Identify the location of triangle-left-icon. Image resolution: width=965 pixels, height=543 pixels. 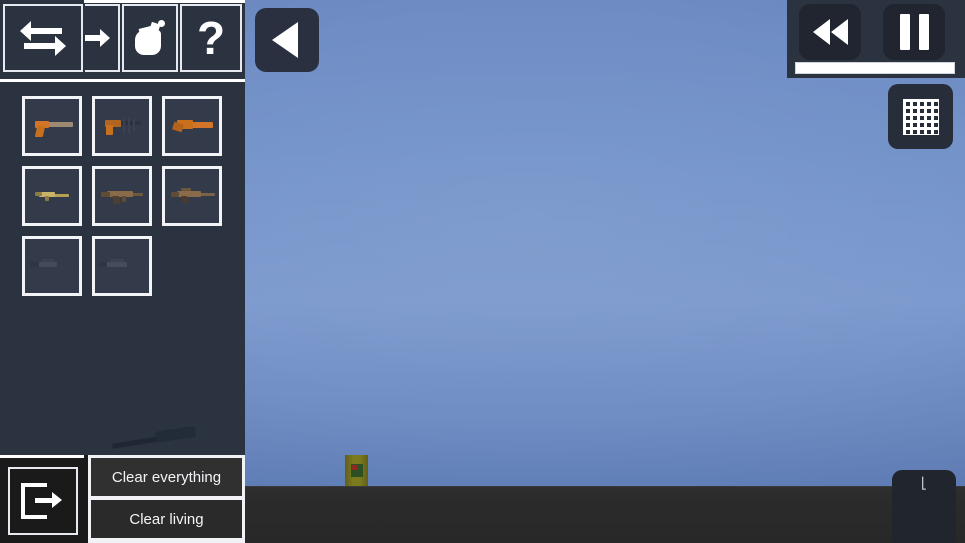
(285, 40).